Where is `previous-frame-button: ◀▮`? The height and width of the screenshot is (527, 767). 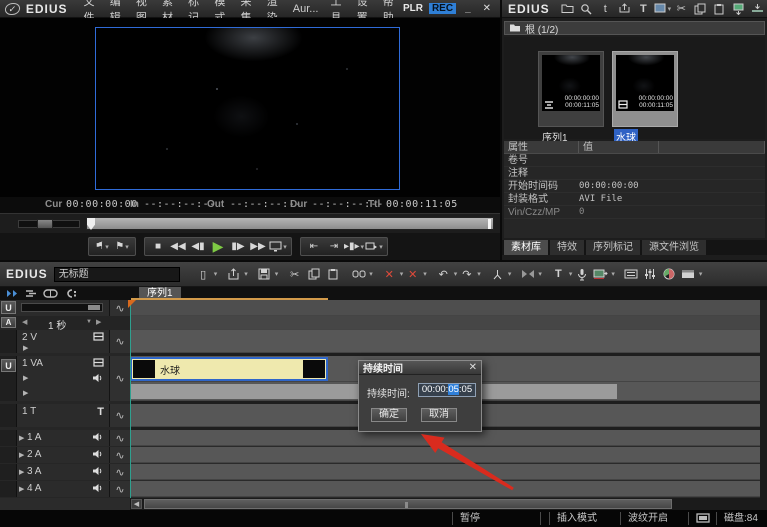 previous-frame-button: ◀▮ is located at coordinates (198, 246).